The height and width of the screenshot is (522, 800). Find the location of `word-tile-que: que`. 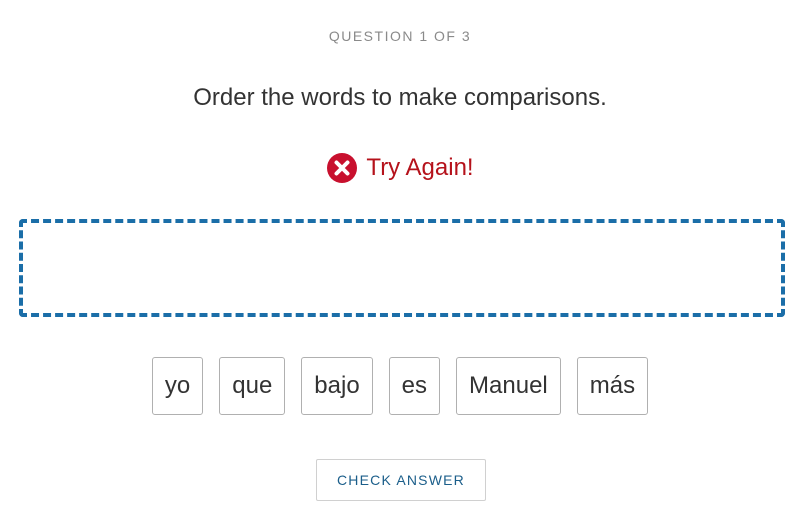

word-tile-que: que is located at coordinates (252, 386).